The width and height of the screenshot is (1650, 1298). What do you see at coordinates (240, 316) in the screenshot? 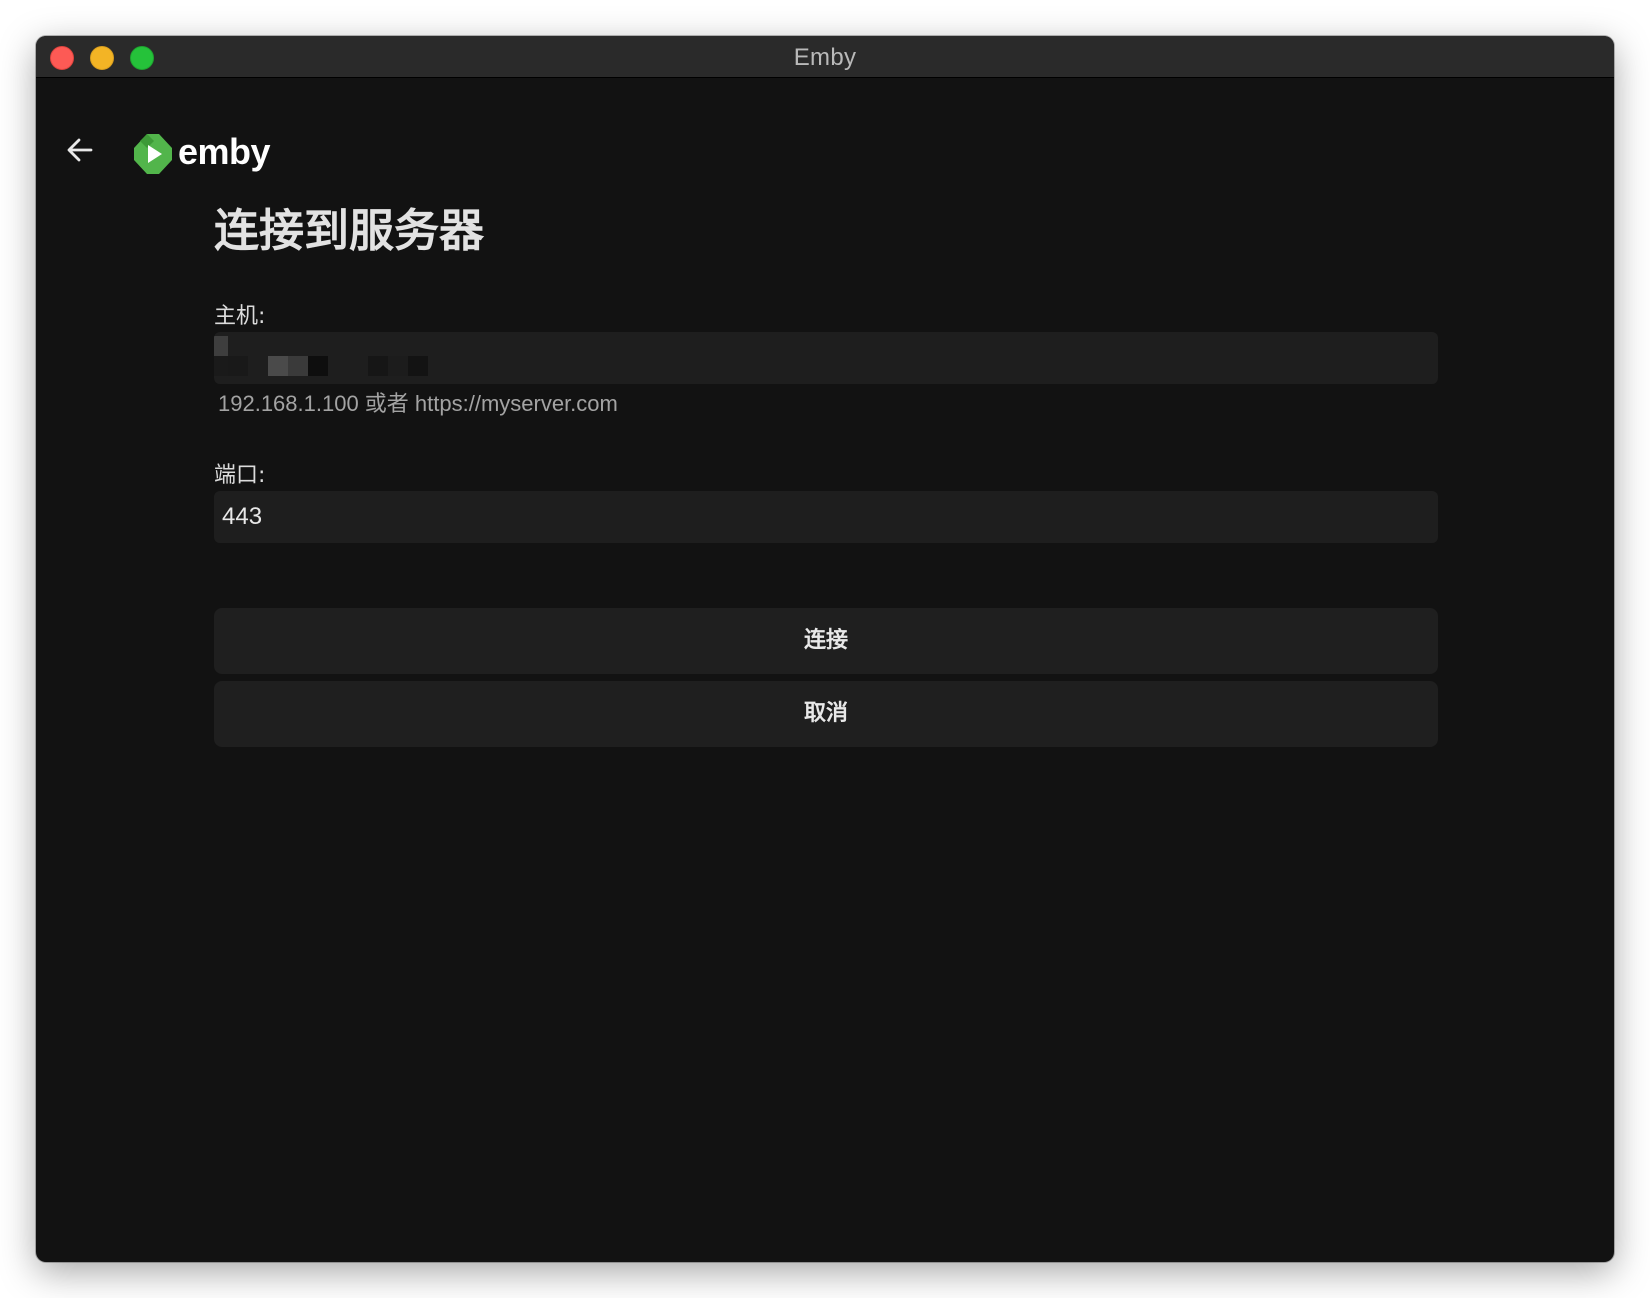
I see `host-label: 主机:` at bounding box center [240, 316].